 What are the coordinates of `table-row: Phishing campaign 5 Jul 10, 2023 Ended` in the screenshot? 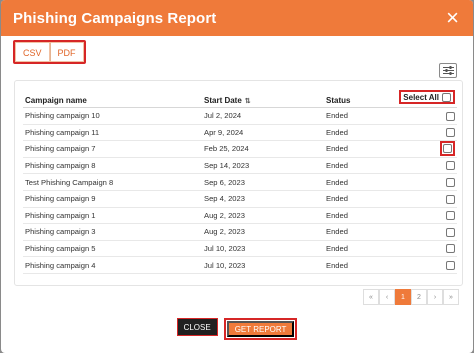 It's located at (240, 249).